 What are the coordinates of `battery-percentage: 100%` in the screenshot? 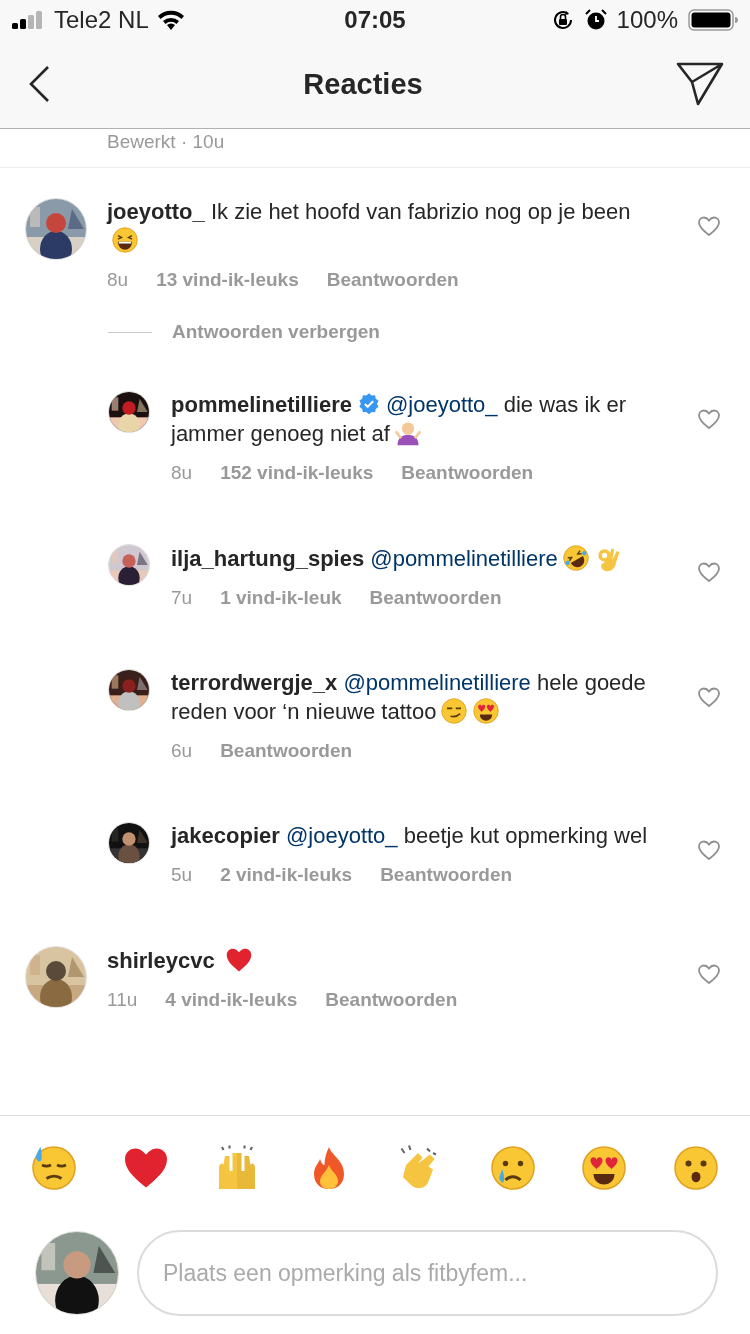 It's located at (647, 20).